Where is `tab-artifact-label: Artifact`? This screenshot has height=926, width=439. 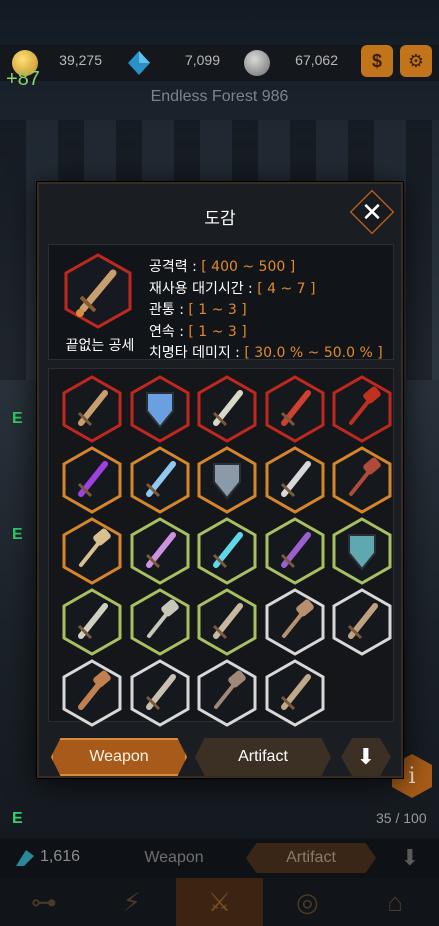
tab-artifact-label: Artifact is located at coordinates (263, 756).